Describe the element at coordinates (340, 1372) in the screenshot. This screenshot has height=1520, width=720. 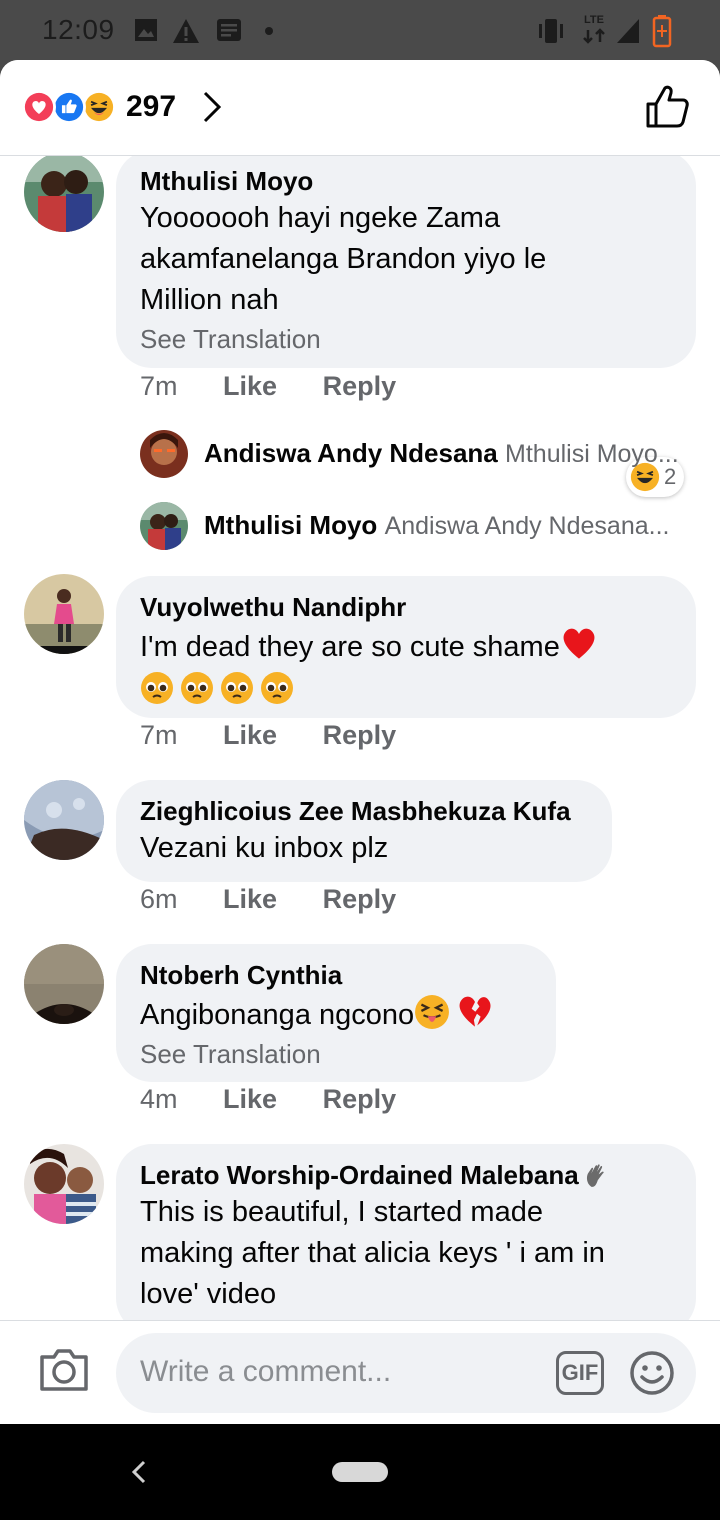
I see `comment-input` at that location.